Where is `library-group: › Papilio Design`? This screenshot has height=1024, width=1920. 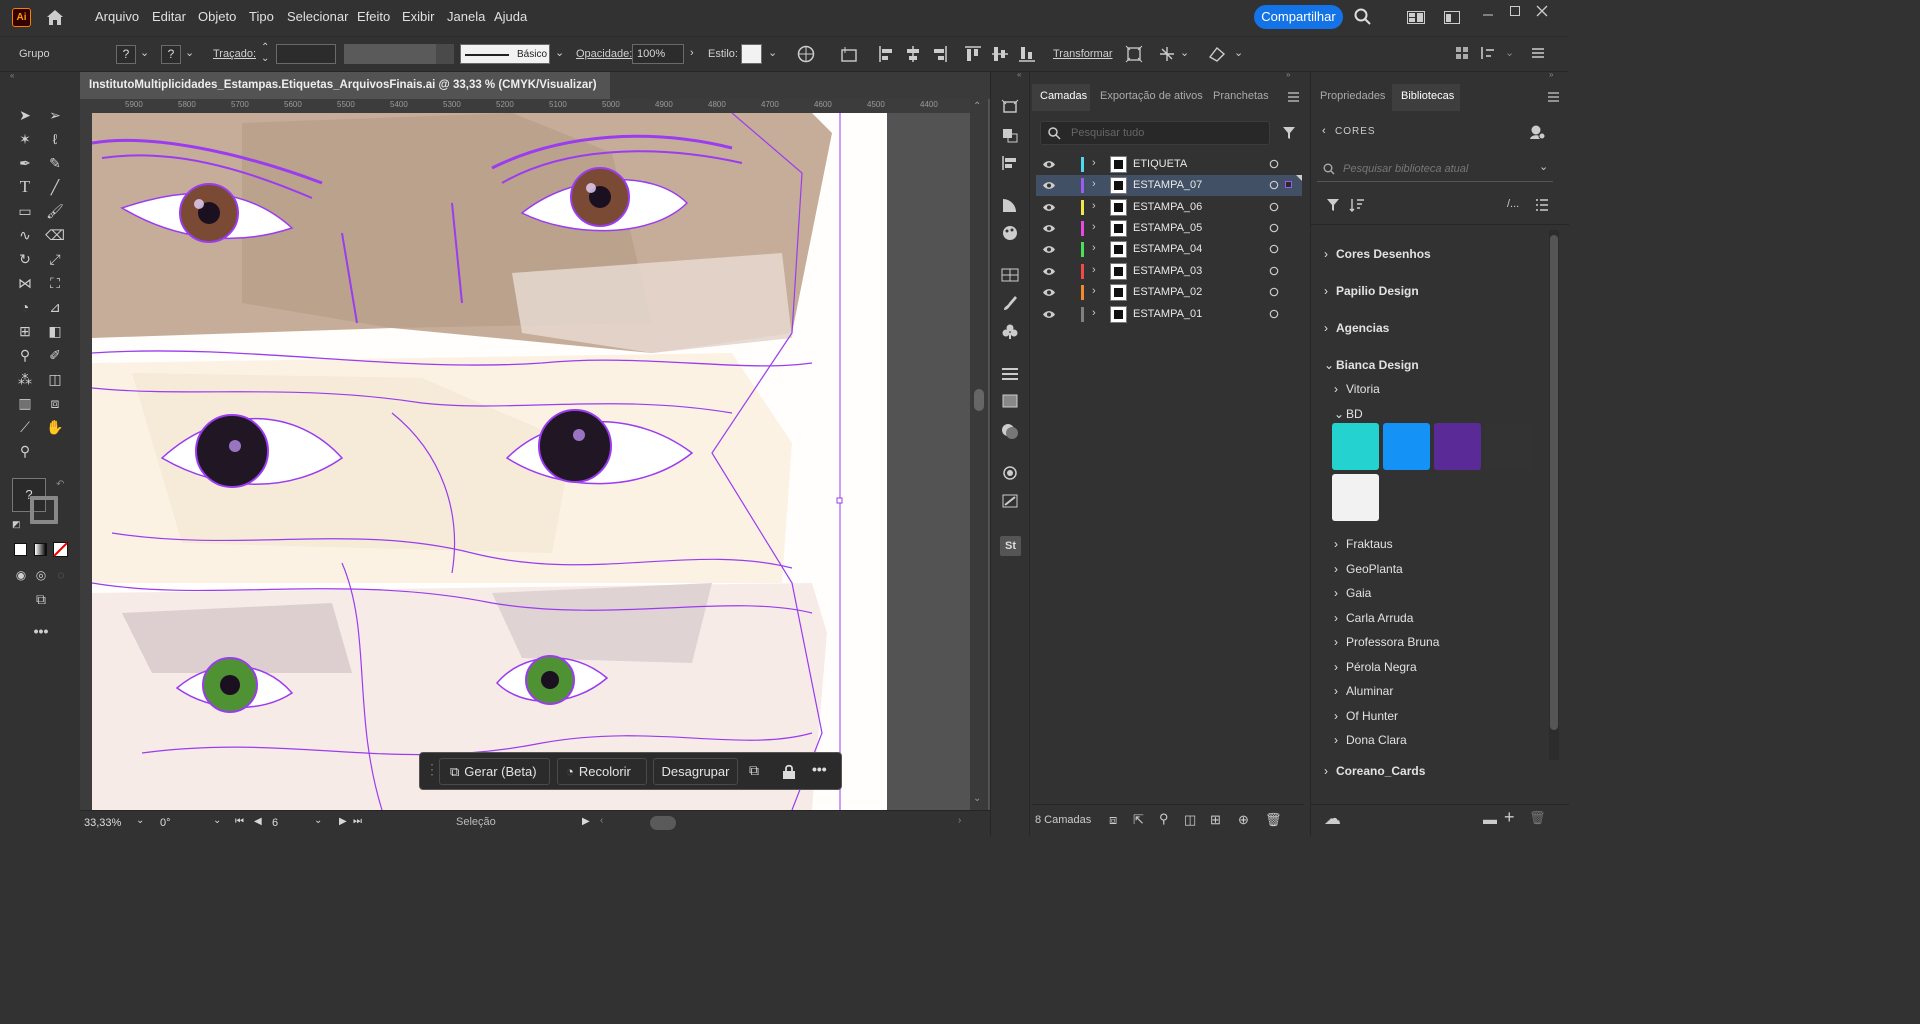 library-group: › Papilio Design is located at coordinates (1371, 291).